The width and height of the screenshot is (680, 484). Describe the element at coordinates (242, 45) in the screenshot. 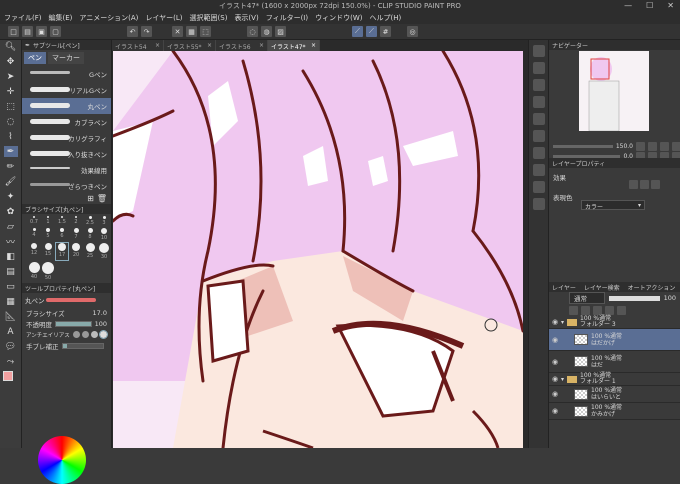

I see `tab-illust56: イラスト56 ×` at that location.